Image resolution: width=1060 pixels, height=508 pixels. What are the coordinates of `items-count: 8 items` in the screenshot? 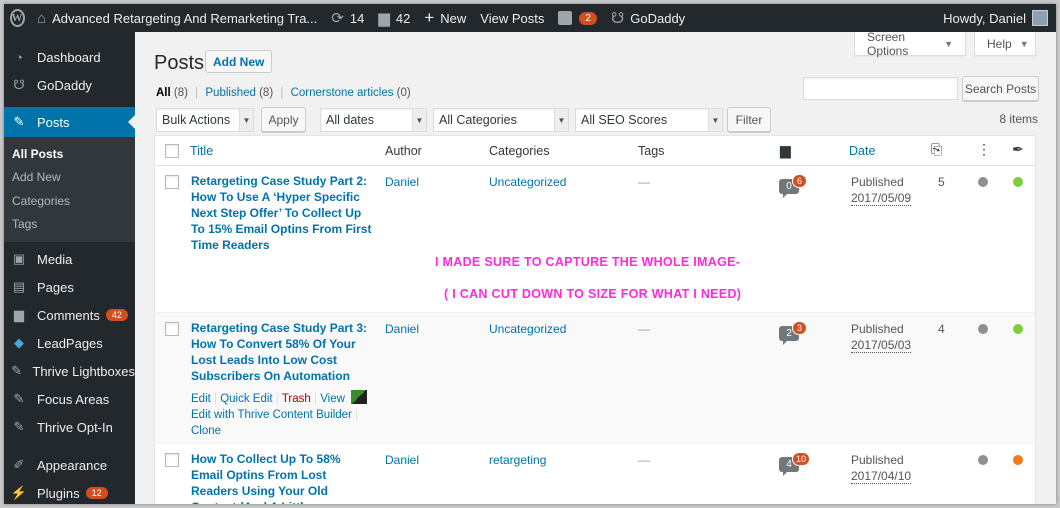 It's located at (1018, 119).